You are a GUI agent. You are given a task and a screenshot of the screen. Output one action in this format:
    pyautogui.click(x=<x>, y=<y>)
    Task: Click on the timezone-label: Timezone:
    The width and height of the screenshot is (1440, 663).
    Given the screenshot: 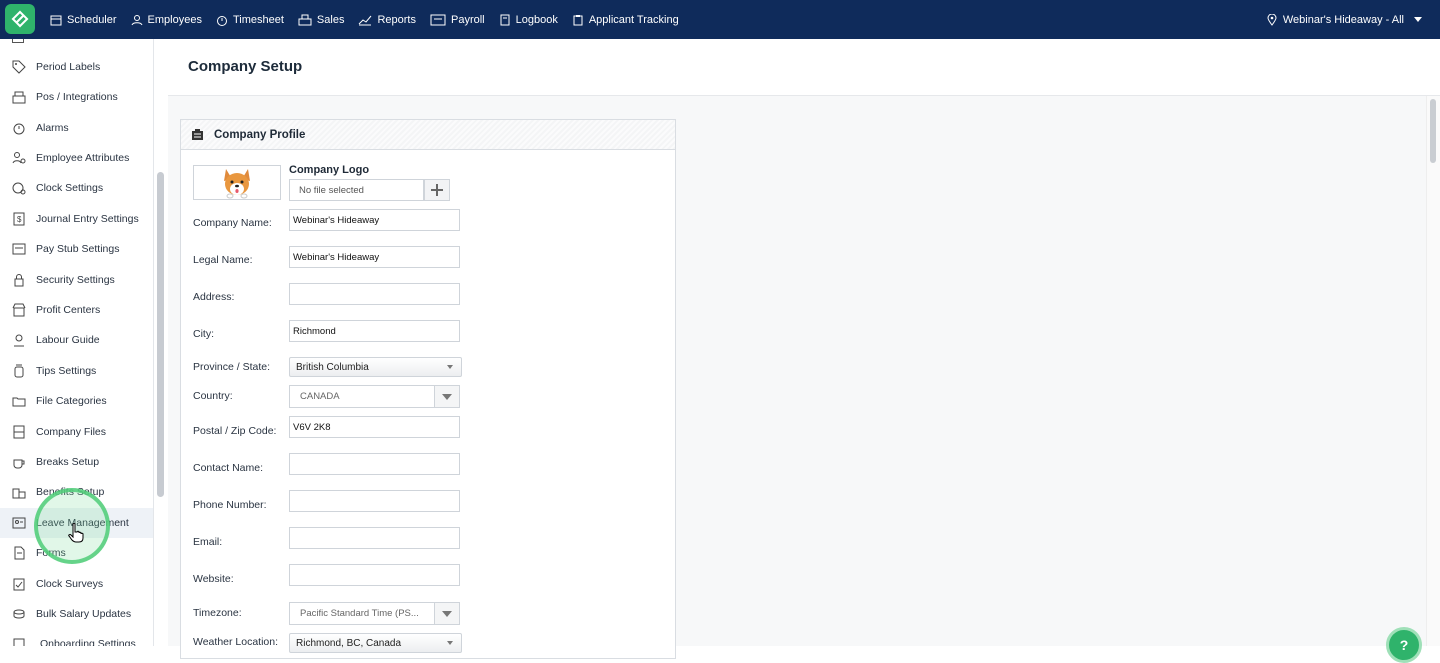 What is the action you would take?
    pyautogui.click(x=217, y=613)
    